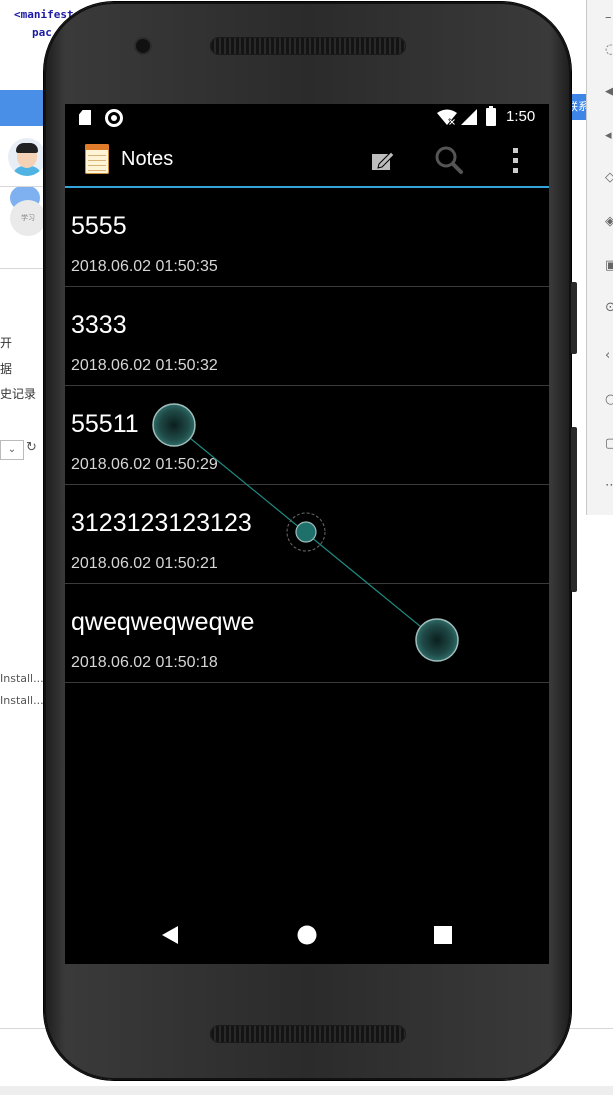 This screenshot has height=1095, width=613. Describe the element at coordinates (147, 159) in the screenshot. I see `page-title: Notes` at that location.